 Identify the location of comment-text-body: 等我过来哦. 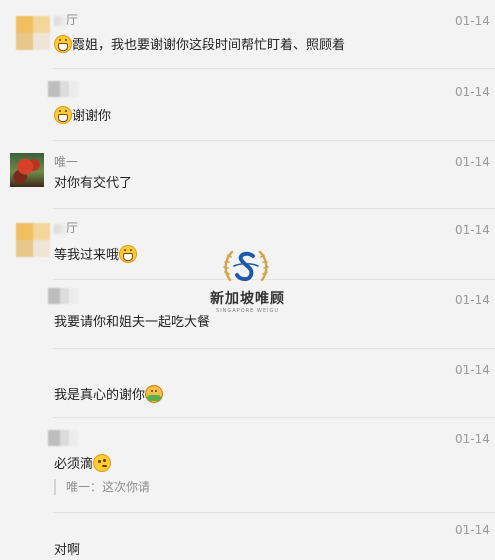
(87, 255).